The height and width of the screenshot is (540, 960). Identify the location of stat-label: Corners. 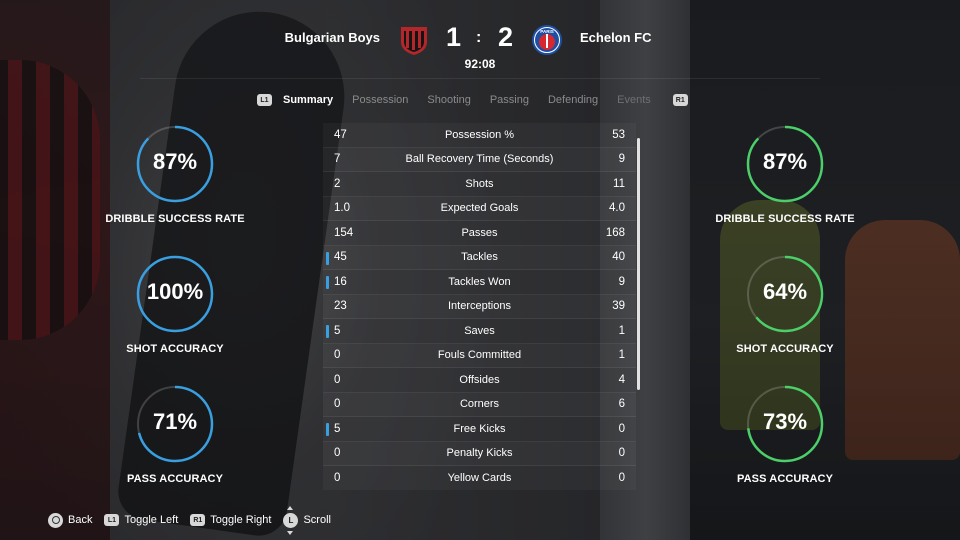
(479, 404).